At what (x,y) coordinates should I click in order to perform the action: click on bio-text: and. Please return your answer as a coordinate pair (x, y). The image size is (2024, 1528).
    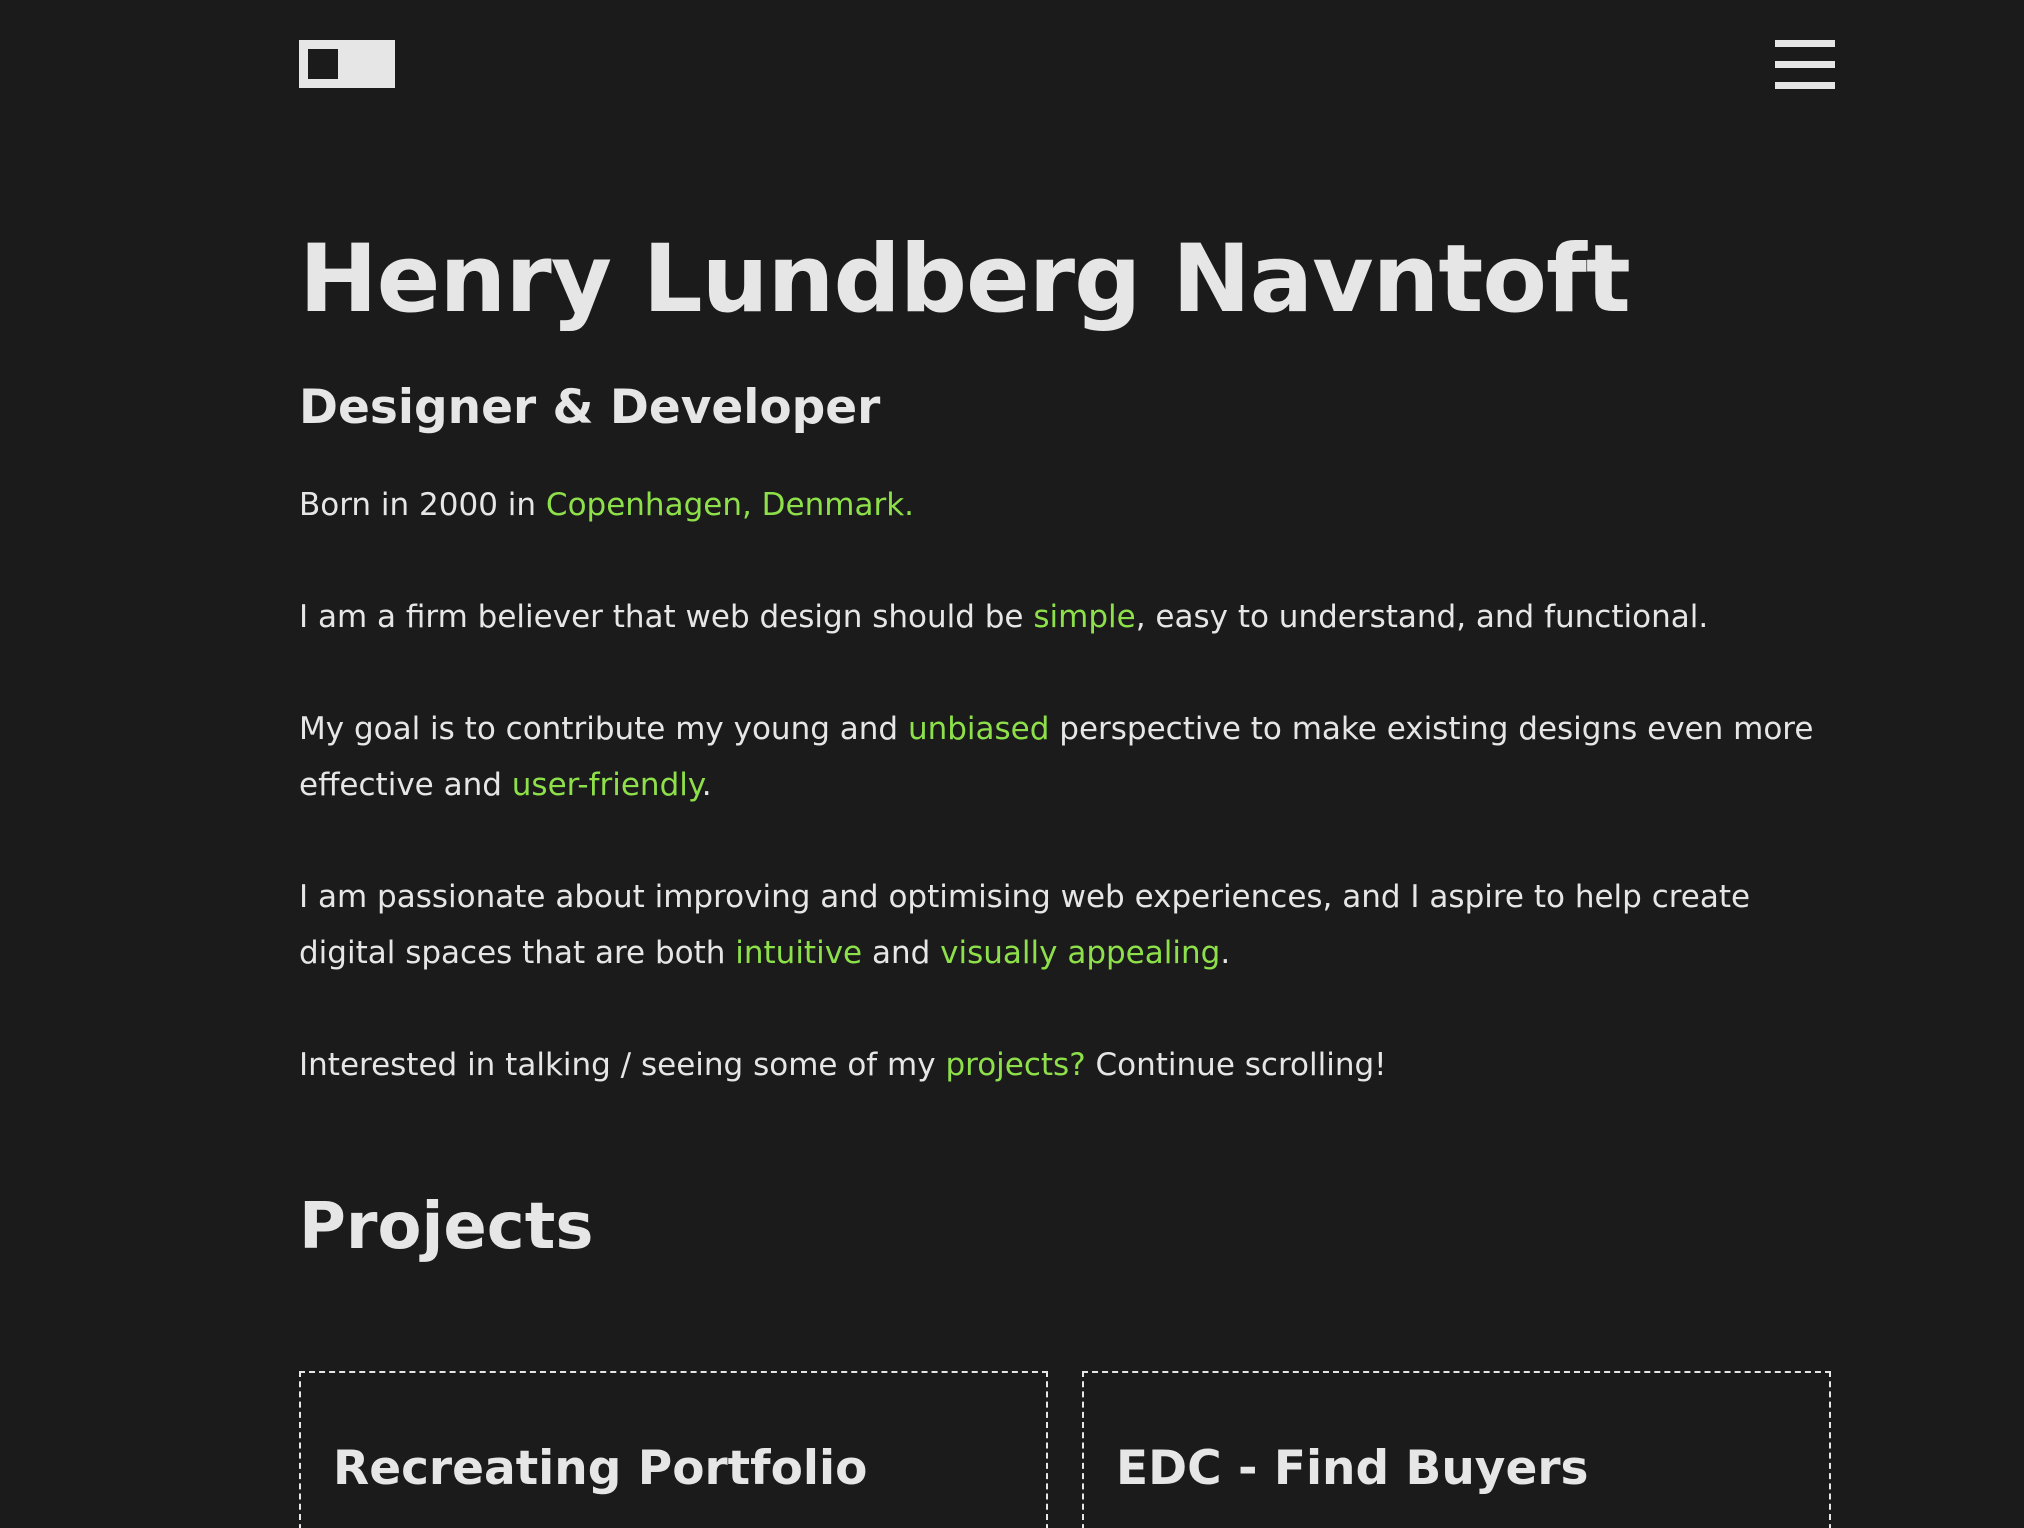
    Looking at the image, I should click on (901, 953).